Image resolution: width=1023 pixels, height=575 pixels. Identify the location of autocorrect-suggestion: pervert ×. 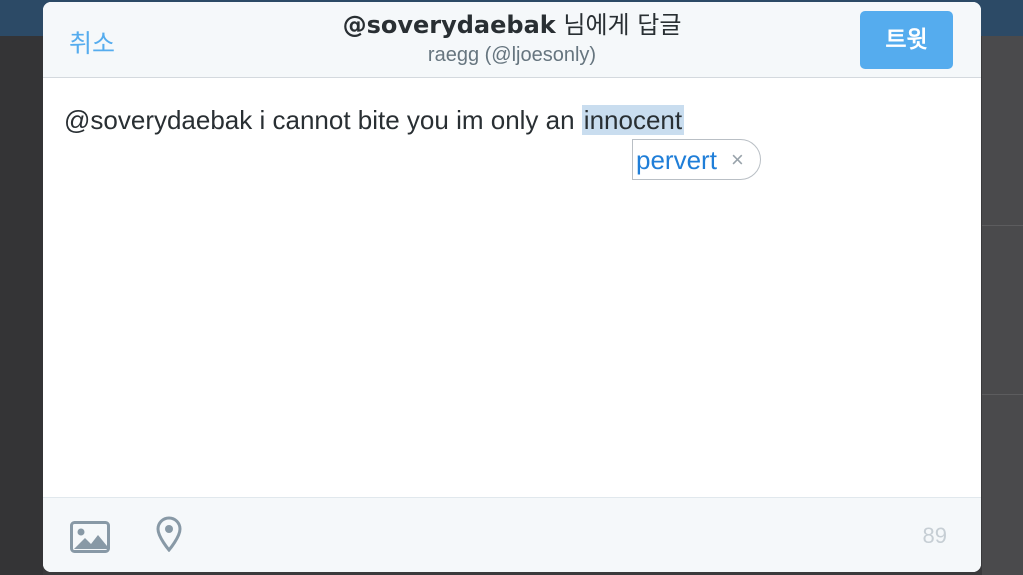
(696, 159).